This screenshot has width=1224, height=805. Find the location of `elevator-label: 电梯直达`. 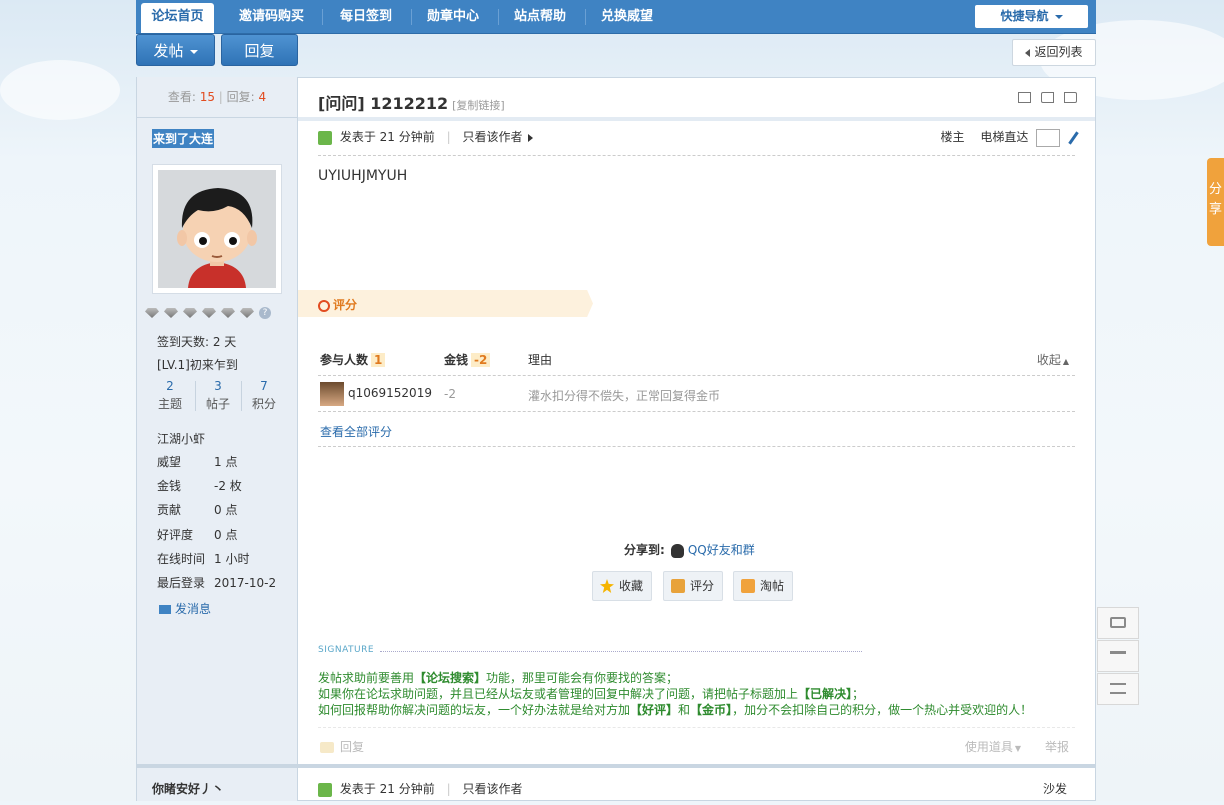

elevator-label: 电梯直达 is located at coordinates (1004, 137).